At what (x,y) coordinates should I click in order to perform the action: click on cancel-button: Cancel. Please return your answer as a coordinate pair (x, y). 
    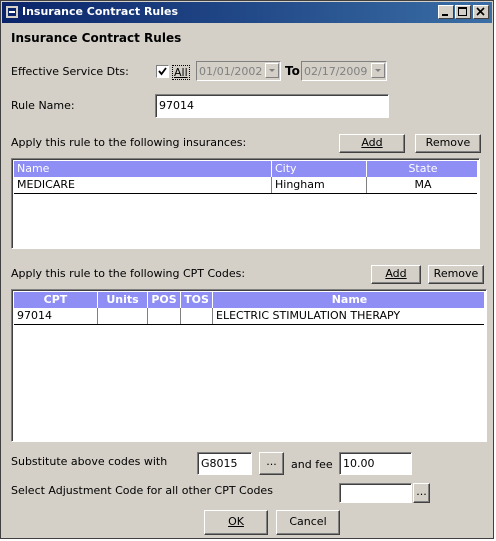
    Looking at the image, I should click on (308, 522).